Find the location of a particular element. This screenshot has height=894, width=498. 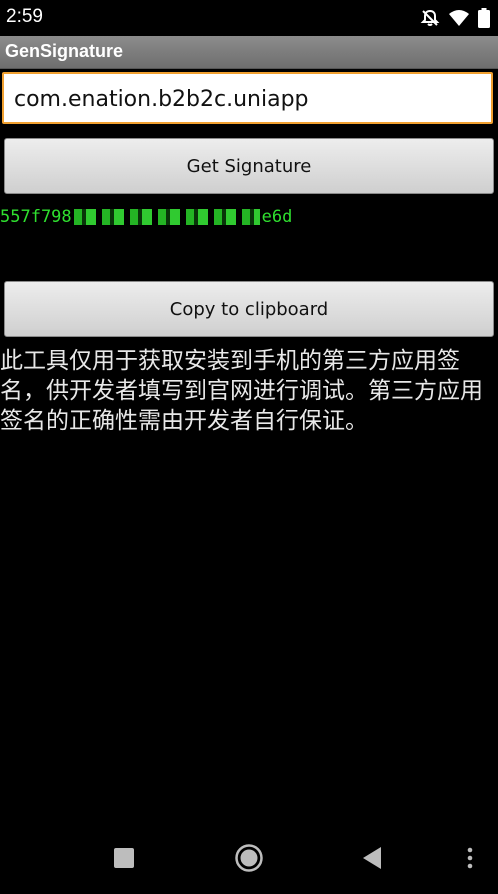

status-bar: 2:59 is located at coordinates (249, 18).